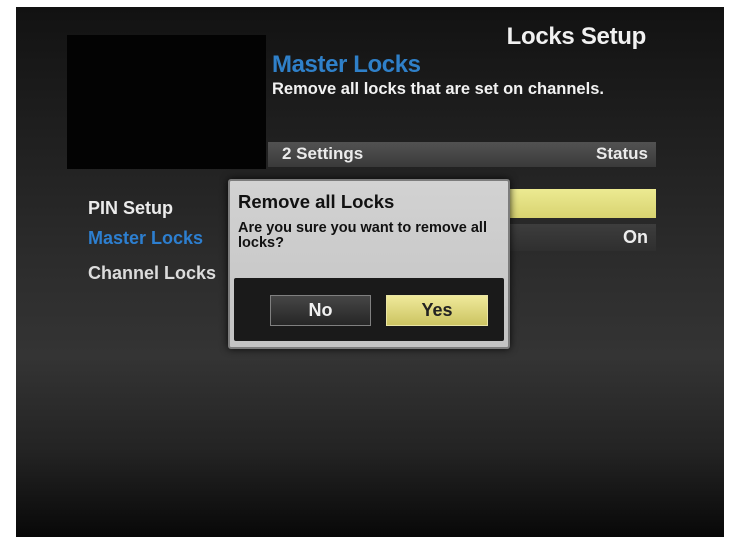  Describe the element at coordinates (576, 36) in the screenshot. I see `screen-title: Locks Setup` at that location.